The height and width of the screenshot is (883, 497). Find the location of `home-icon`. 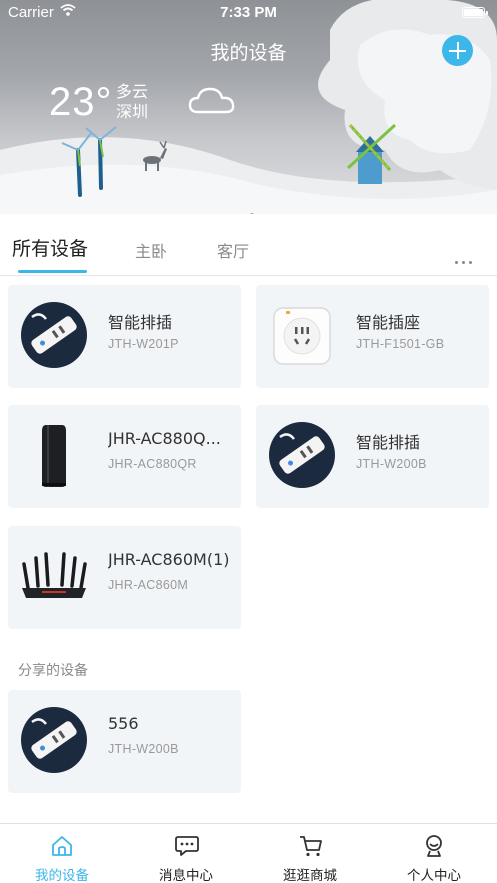

home-icon is located at coordinates (62, 846).